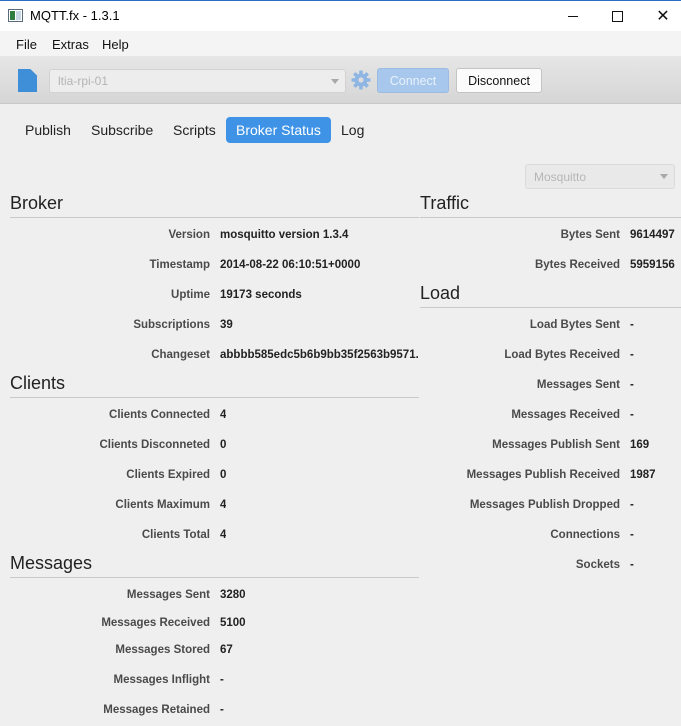 This screenshot has width=681, height=726. I want to click on messages-publish-received-value: 1987, so click(643, 475).